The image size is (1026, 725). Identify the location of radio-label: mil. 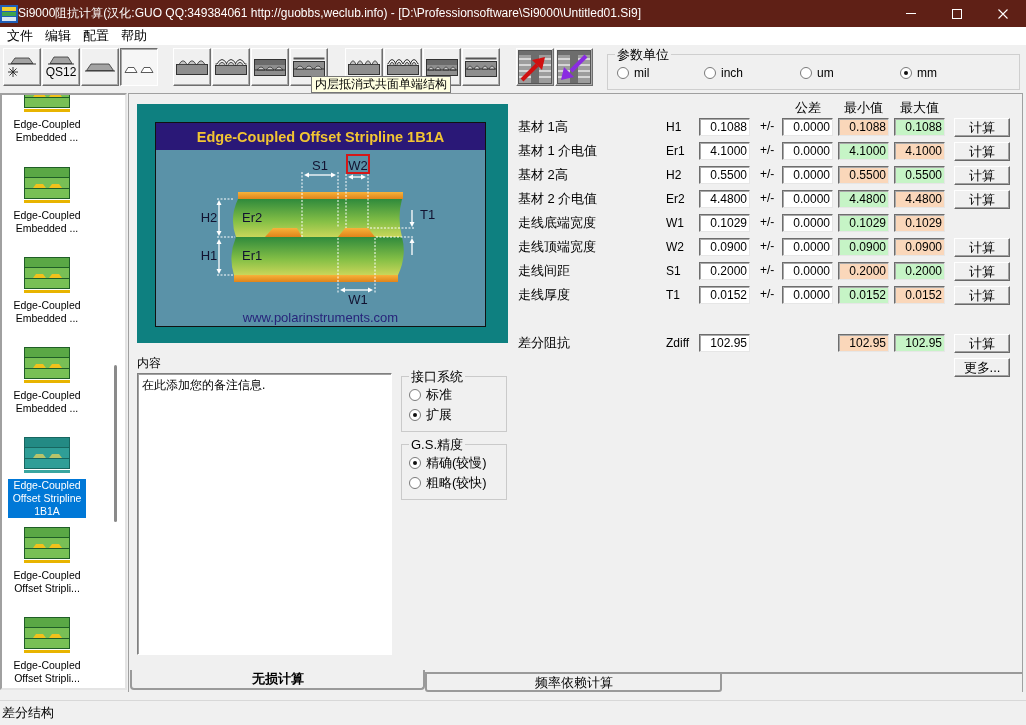
(642, 73).